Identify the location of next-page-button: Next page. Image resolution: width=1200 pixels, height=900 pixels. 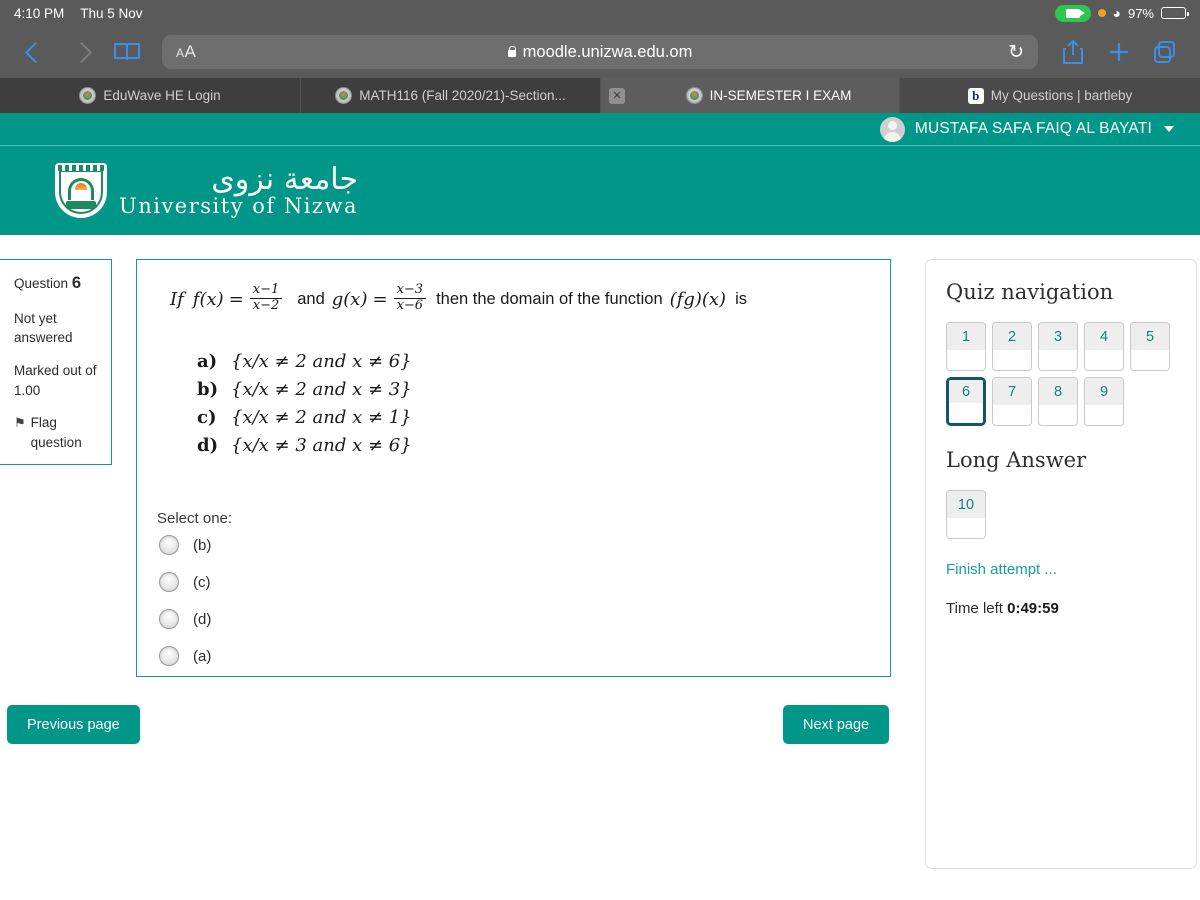
(836, 724).